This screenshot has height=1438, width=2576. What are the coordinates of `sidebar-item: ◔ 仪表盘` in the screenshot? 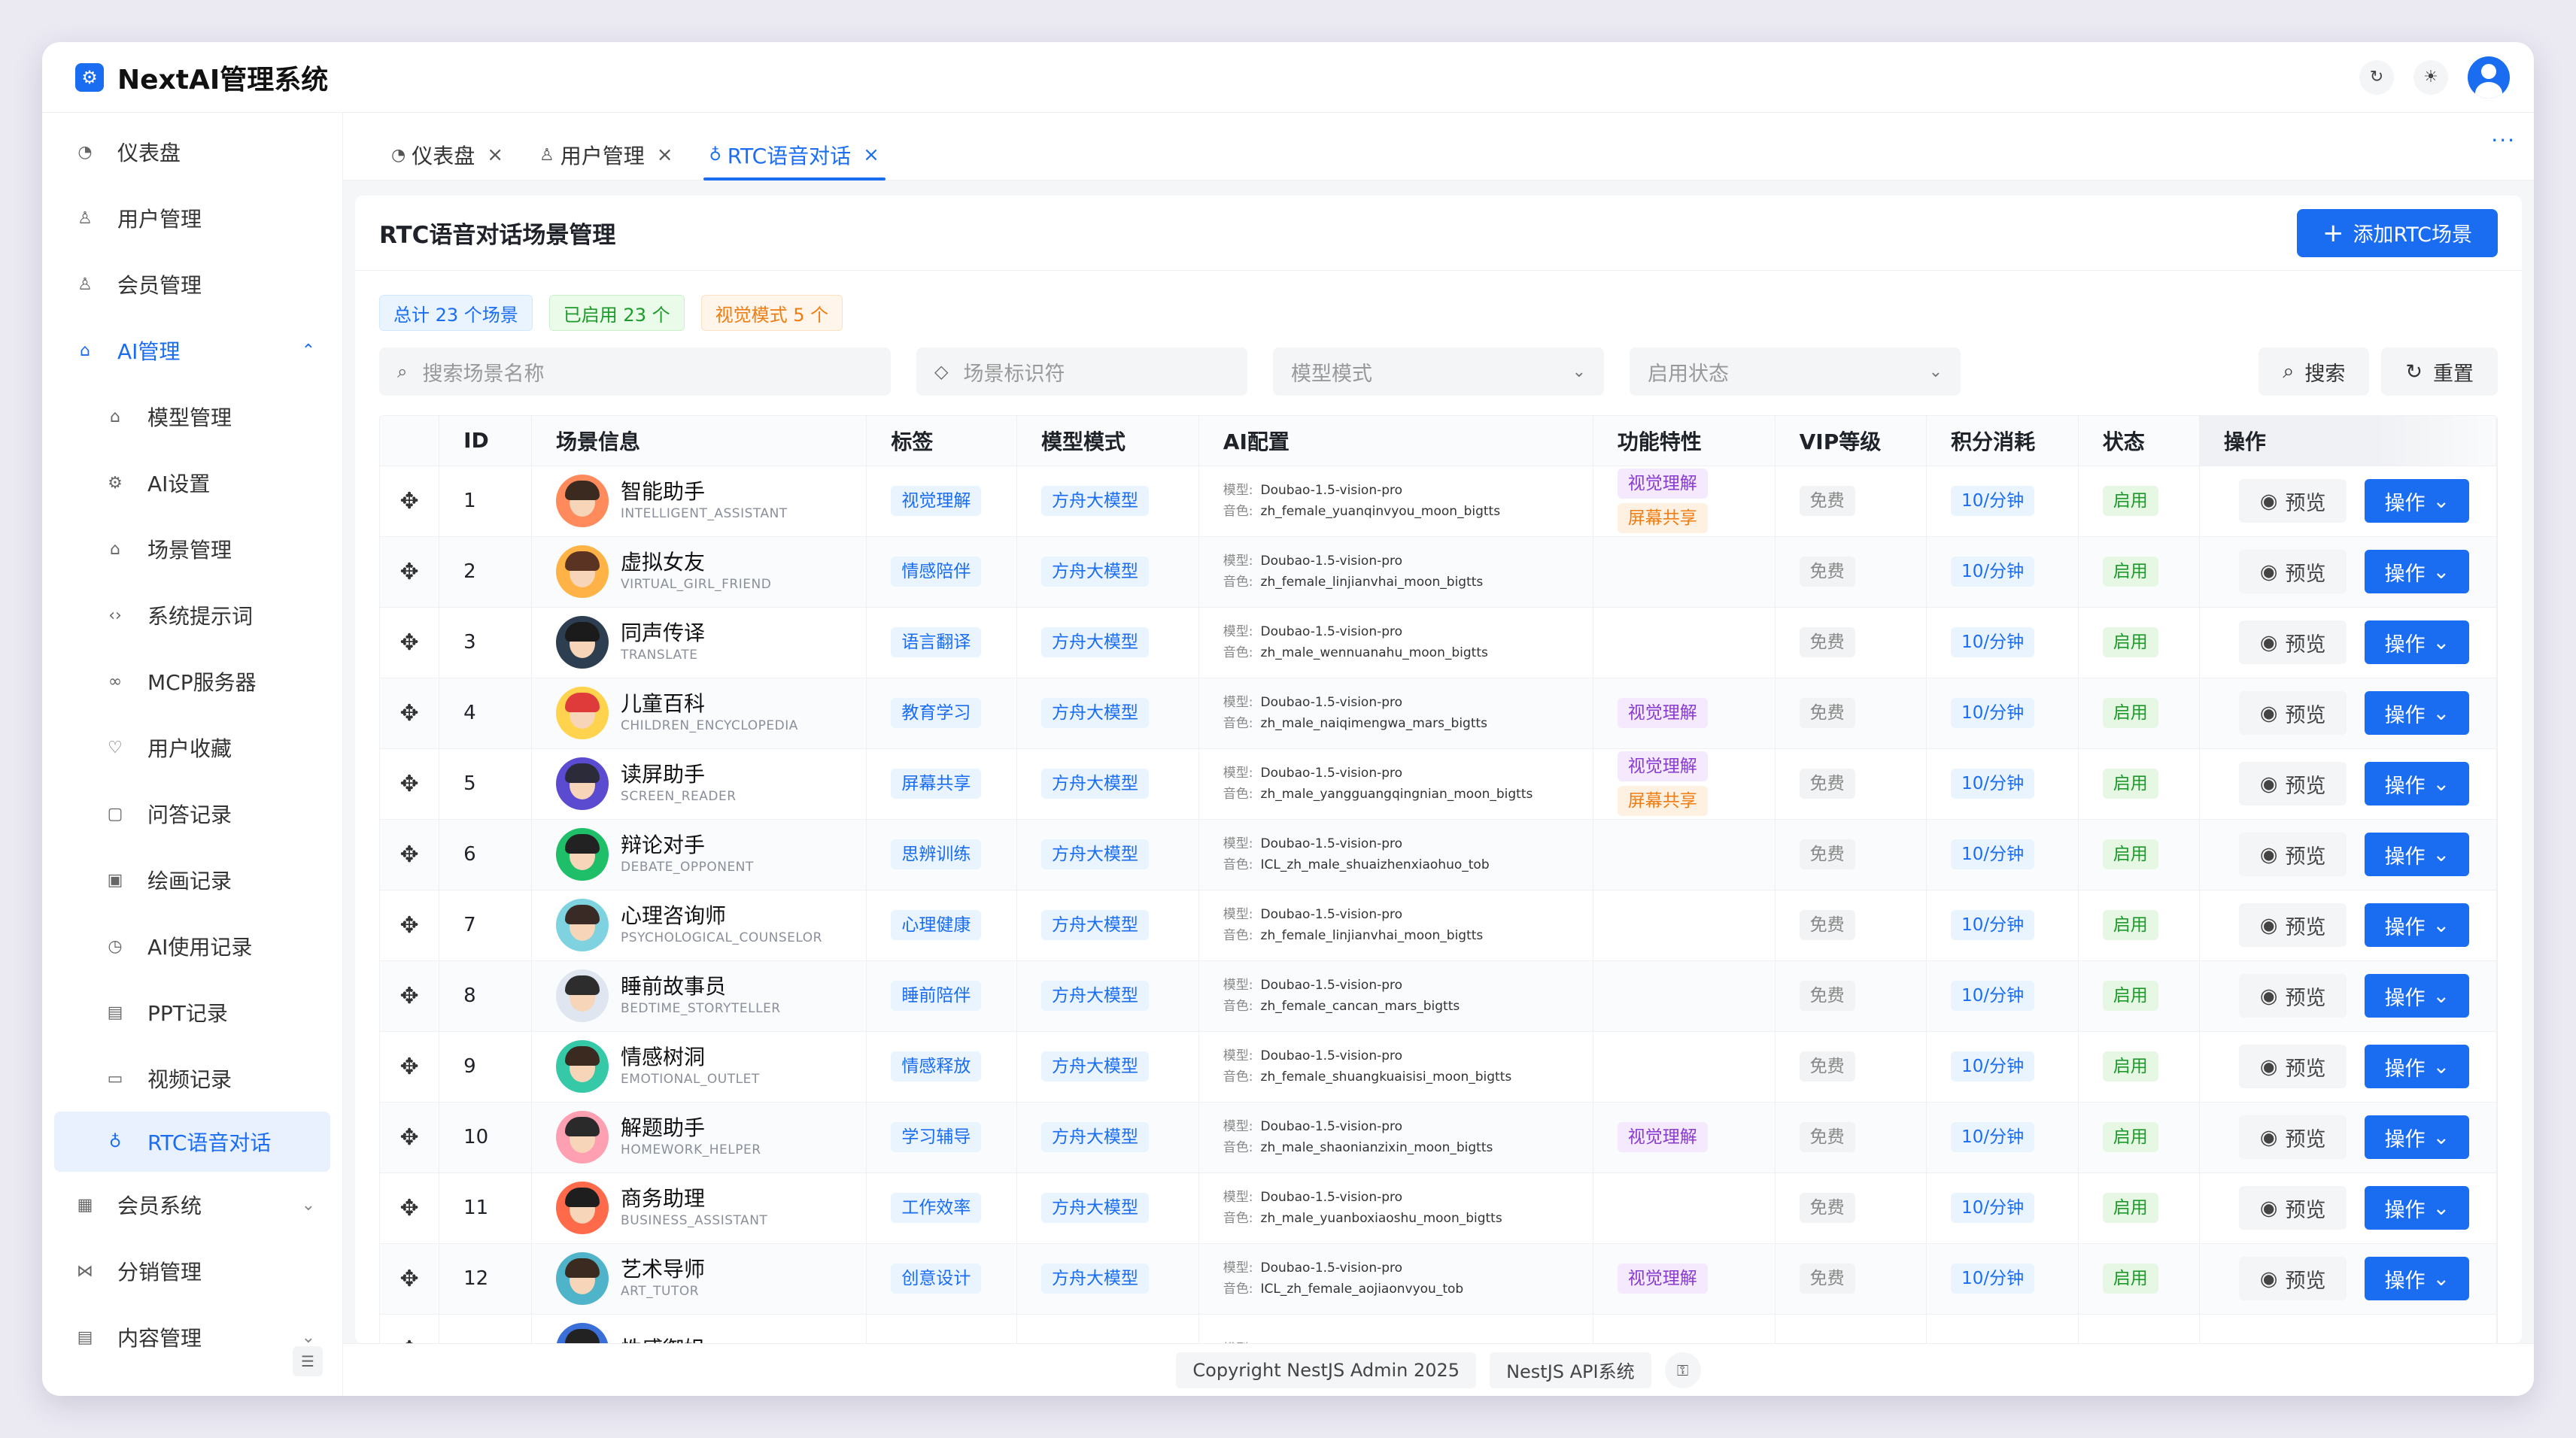 It's located at (192, 152).